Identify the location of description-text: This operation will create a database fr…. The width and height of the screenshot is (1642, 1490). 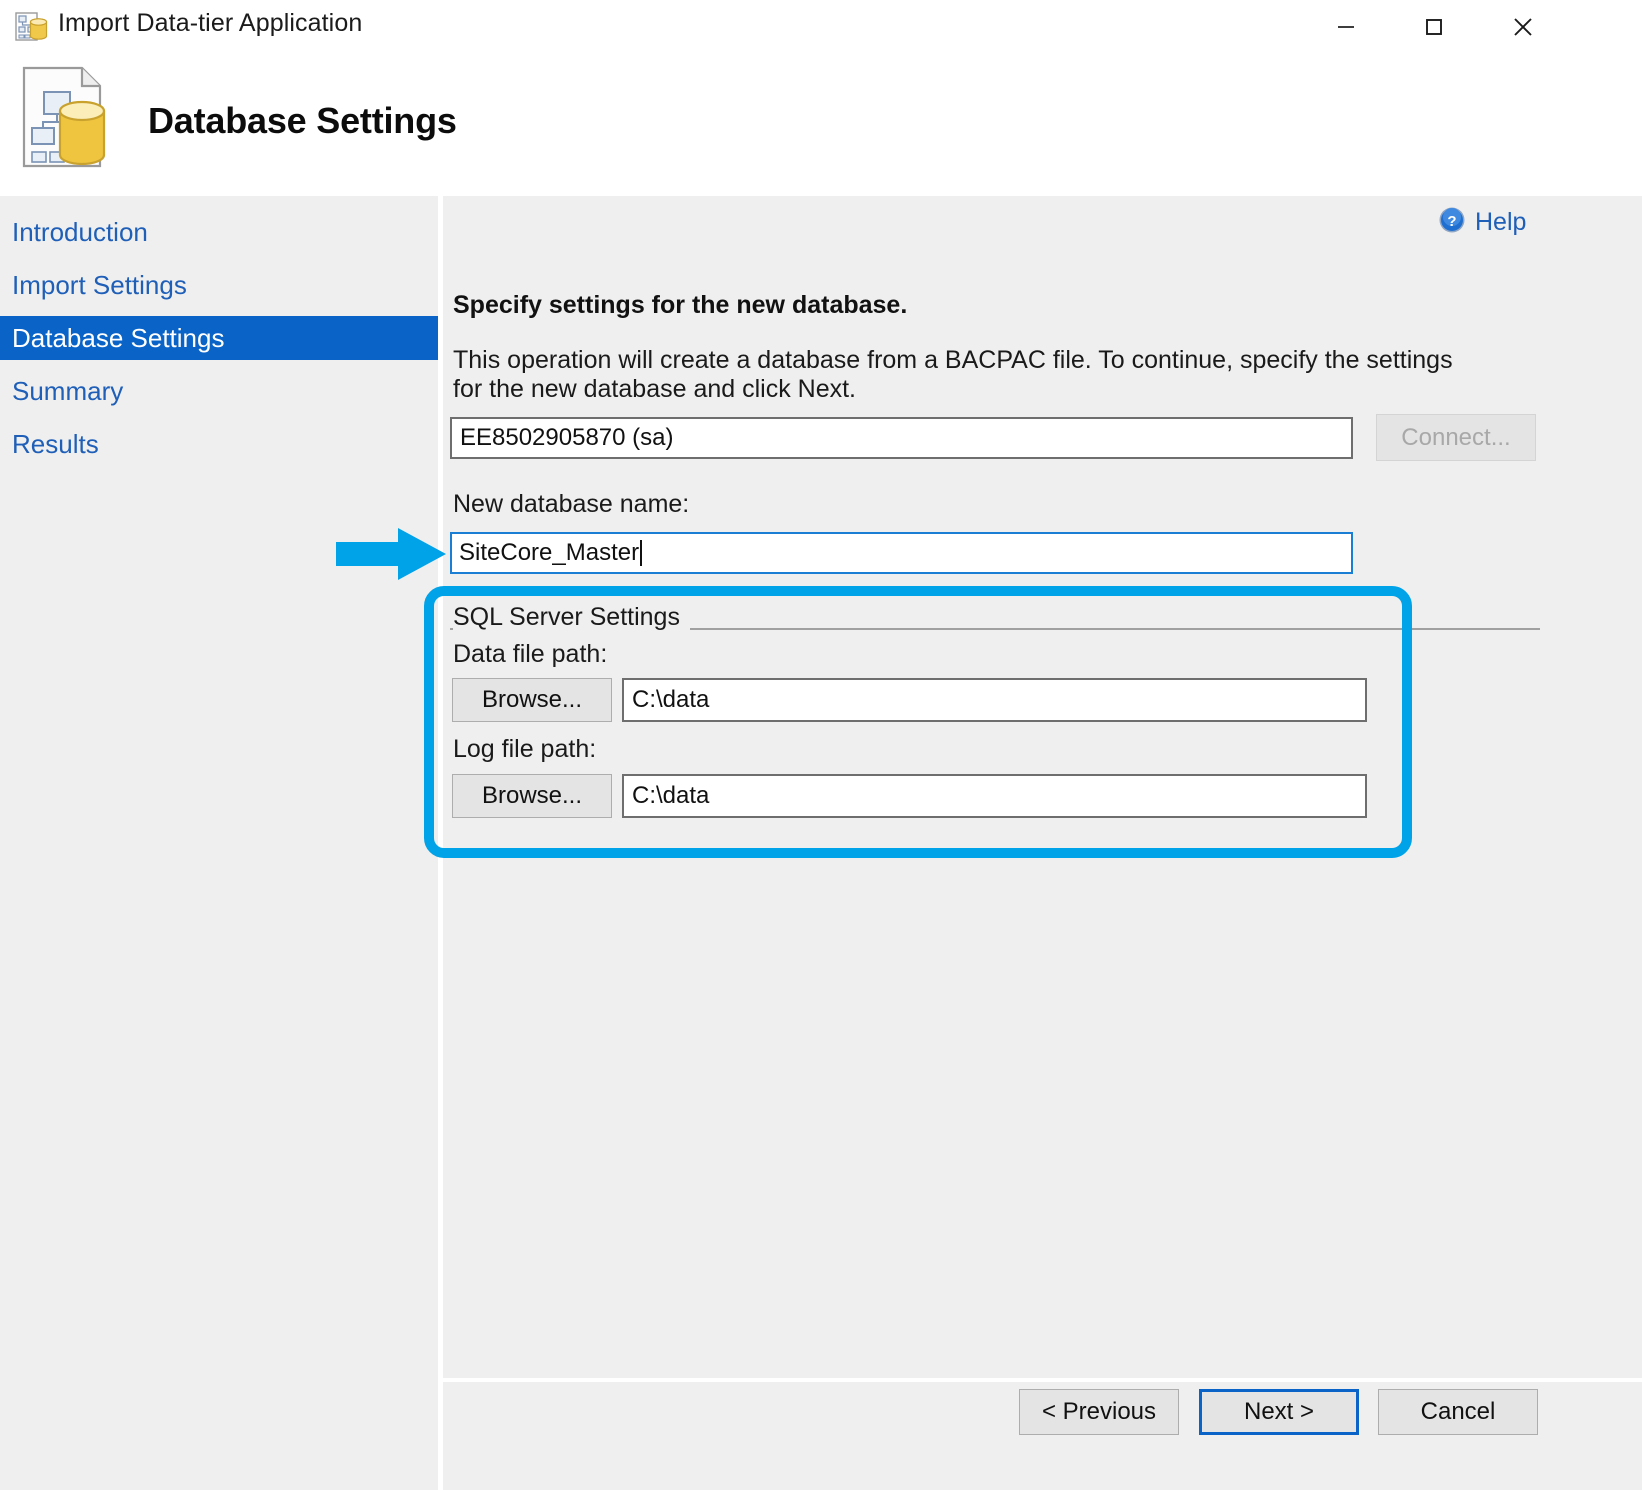
(953, 375).